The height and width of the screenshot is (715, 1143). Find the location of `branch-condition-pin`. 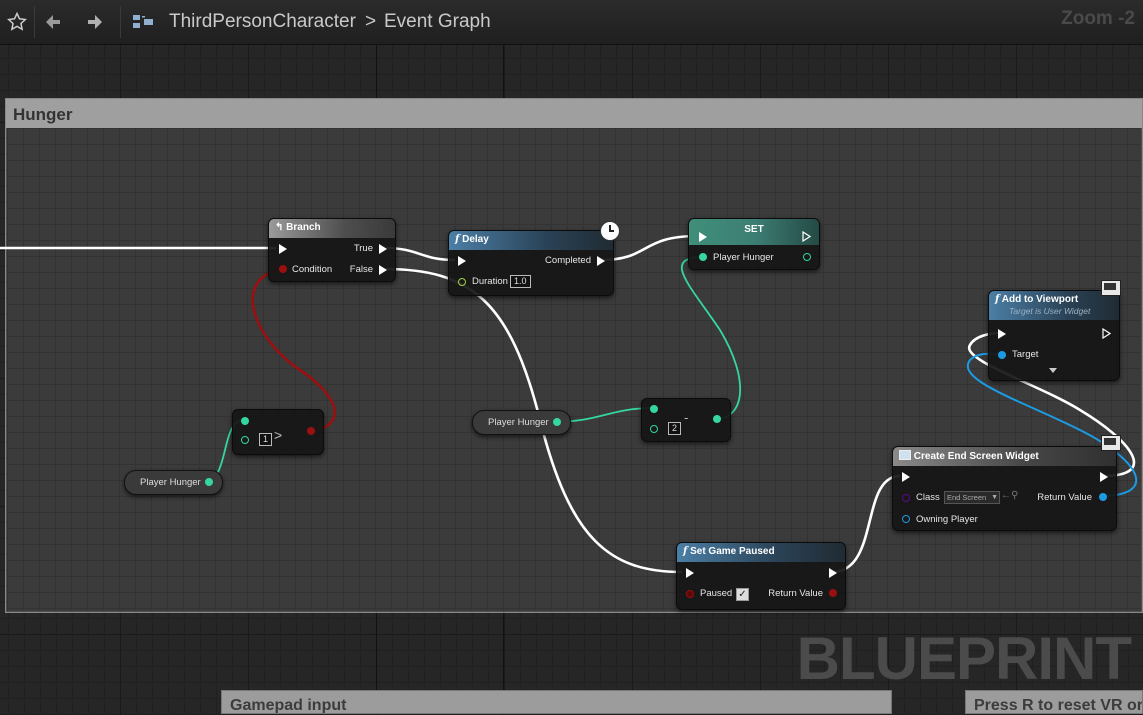

branch-condition-pin is located at coordinates (283, 269).